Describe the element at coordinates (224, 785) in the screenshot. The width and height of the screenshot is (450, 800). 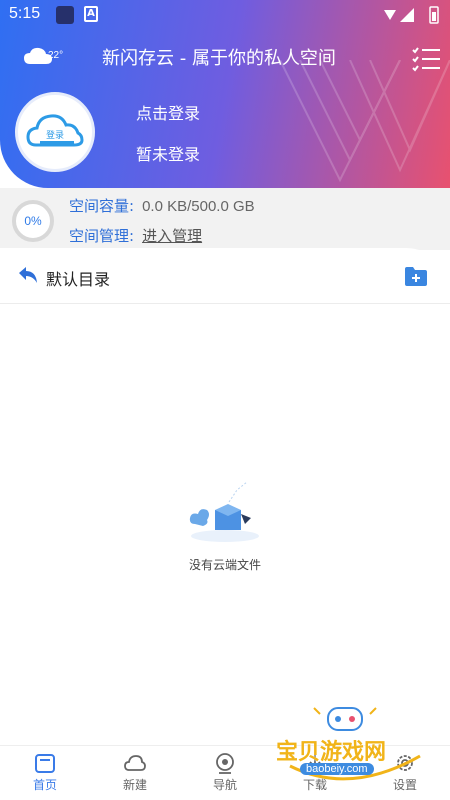
I see `nav-navigation-label: 导航` at that location.